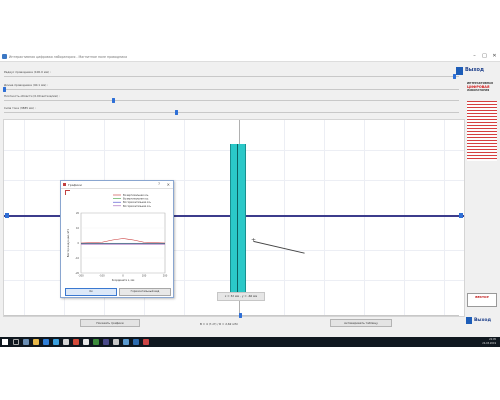 Image resolution: width=500 pixels, height=400 pixels. Describe the element at coordinates (482, 131) in the screenshot. I see `lab-banner-image` at that location.